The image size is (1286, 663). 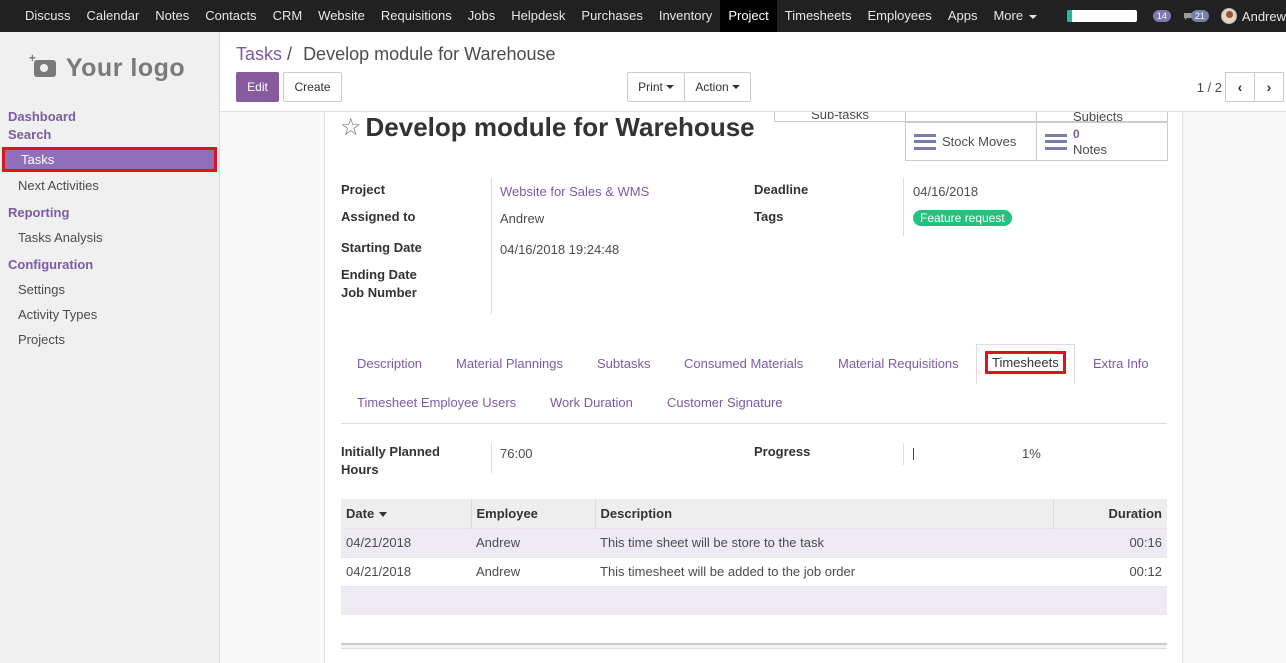 I want to click on empty-cell, so click(x=754, y=600).